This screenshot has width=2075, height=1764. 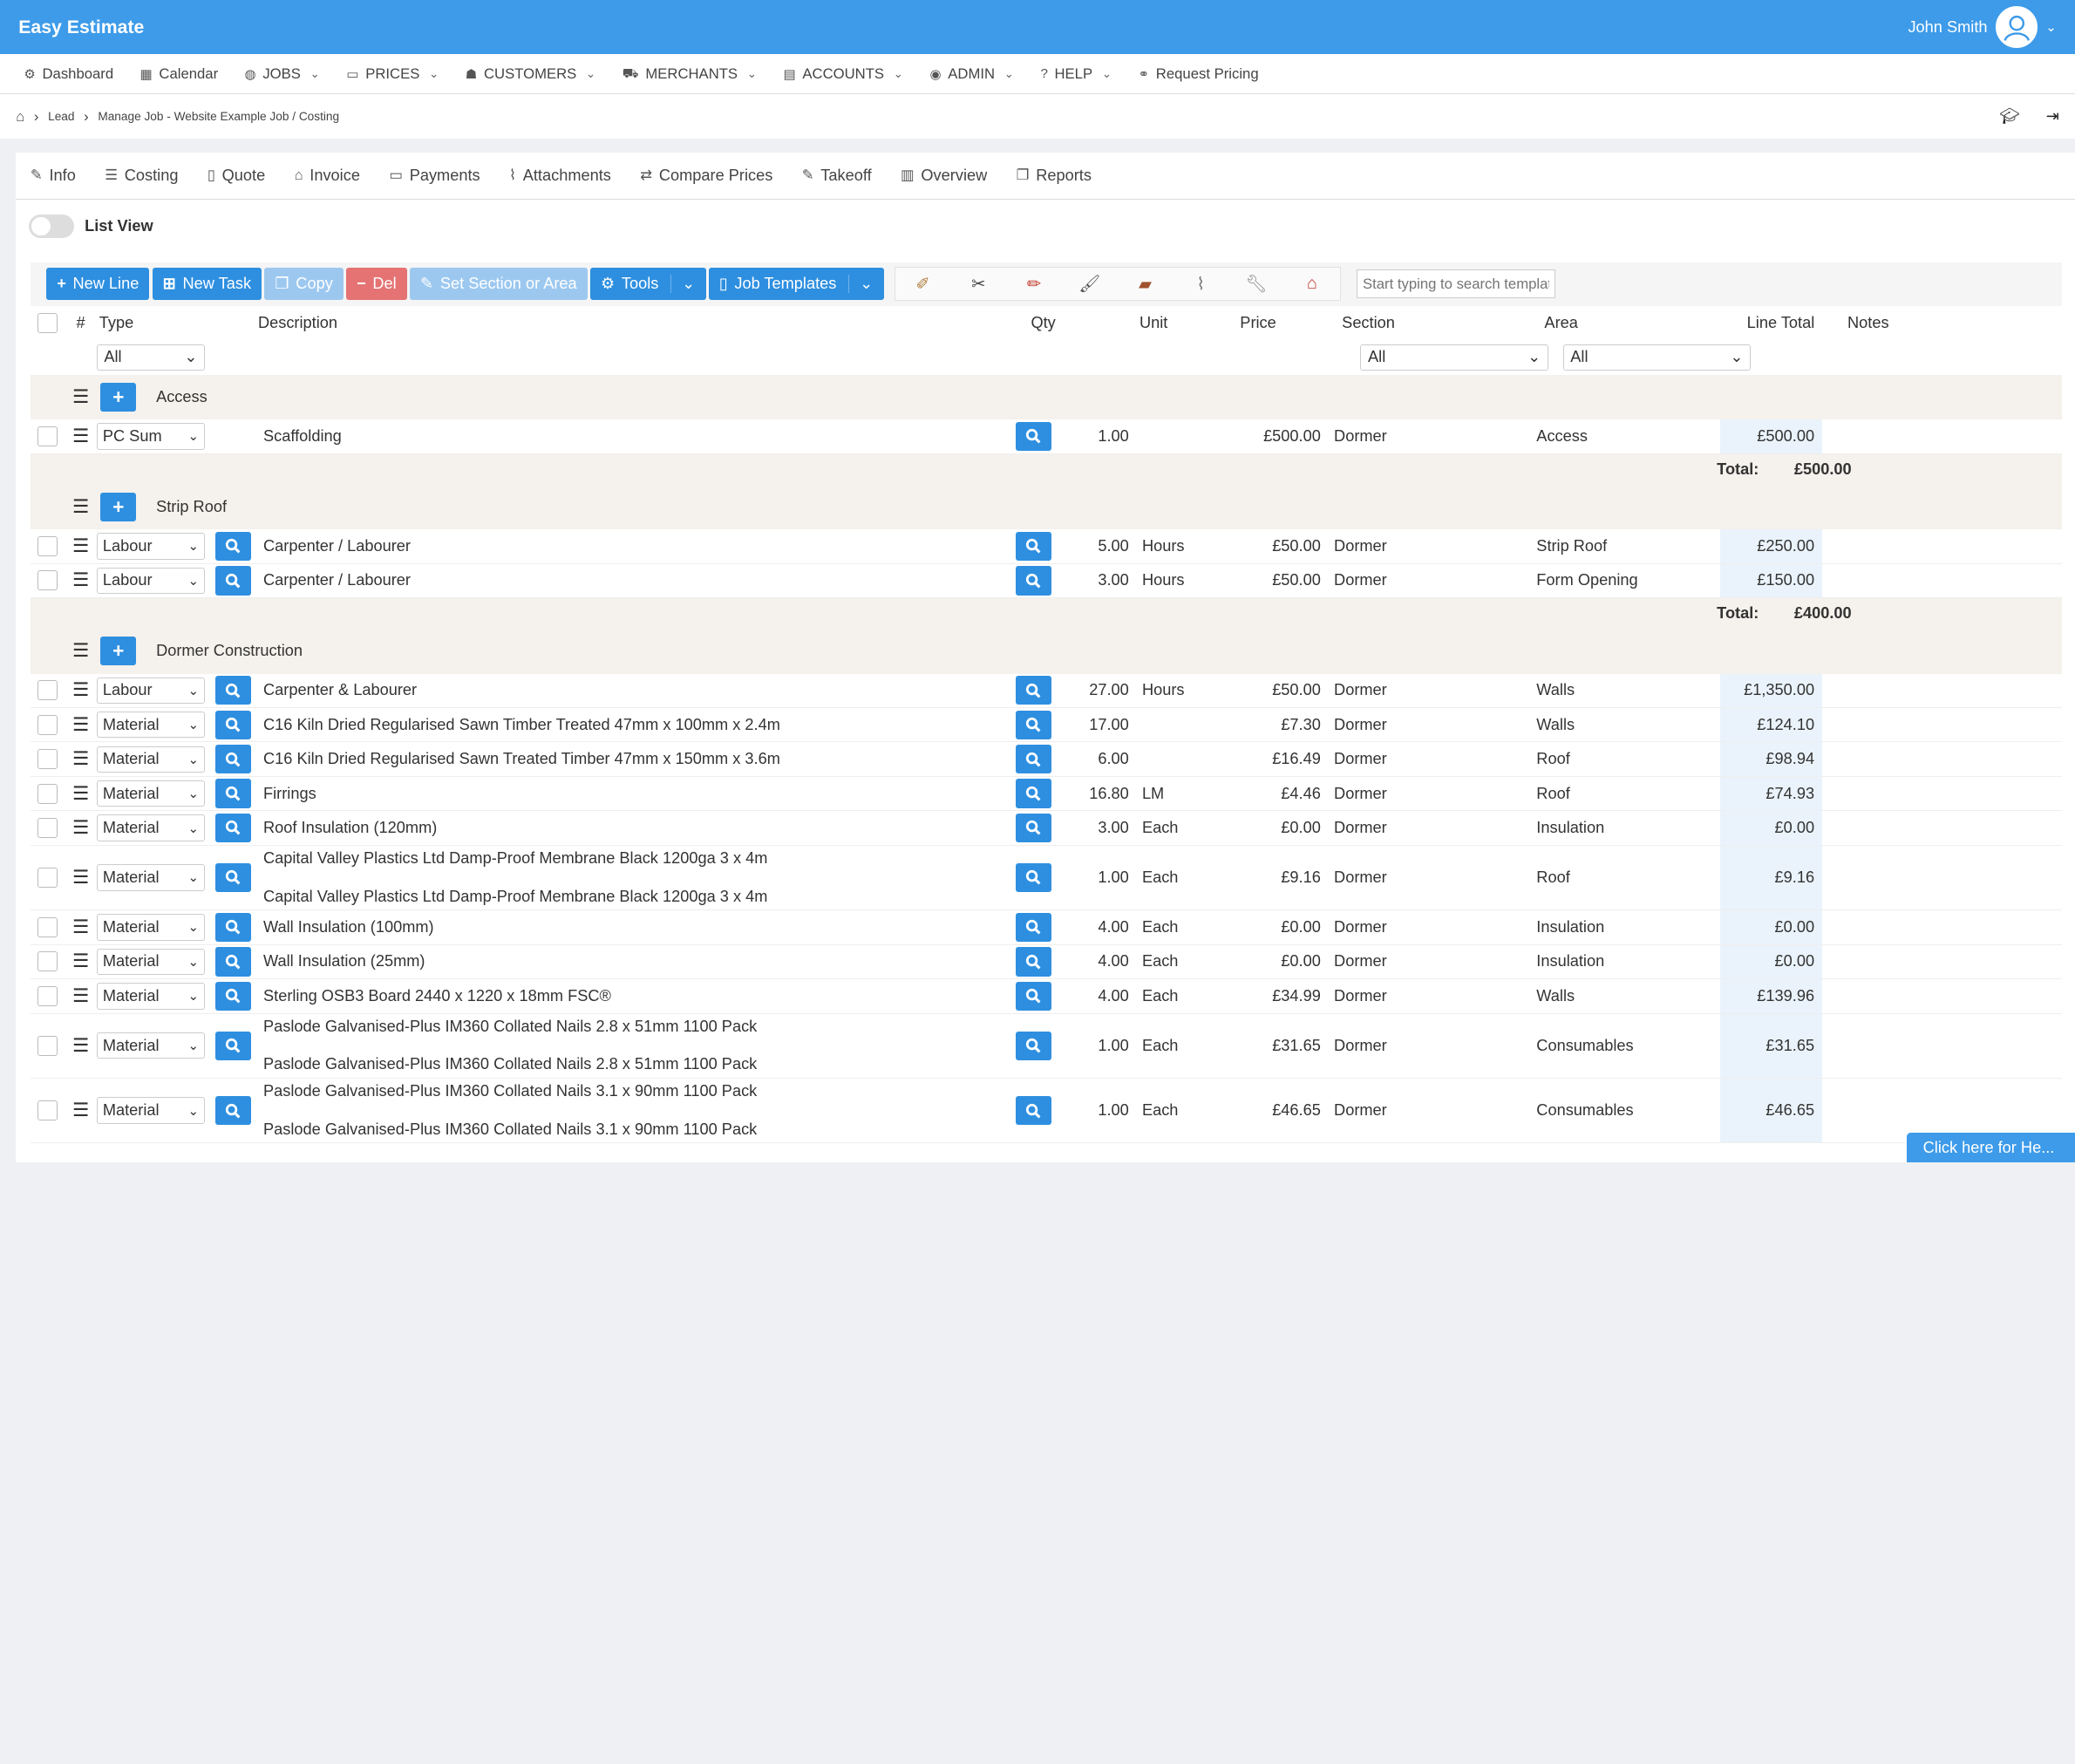 What do you see at coordinates (1094, 546) in the screenshot?
I see `qty-cell: 5.00` at bounding box center [1094, 546].